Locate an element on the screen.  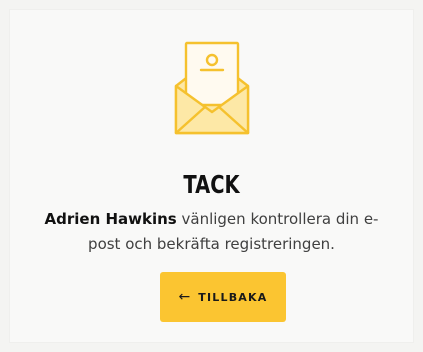
envelope-letter-icon is located at coordinates (212, 88).